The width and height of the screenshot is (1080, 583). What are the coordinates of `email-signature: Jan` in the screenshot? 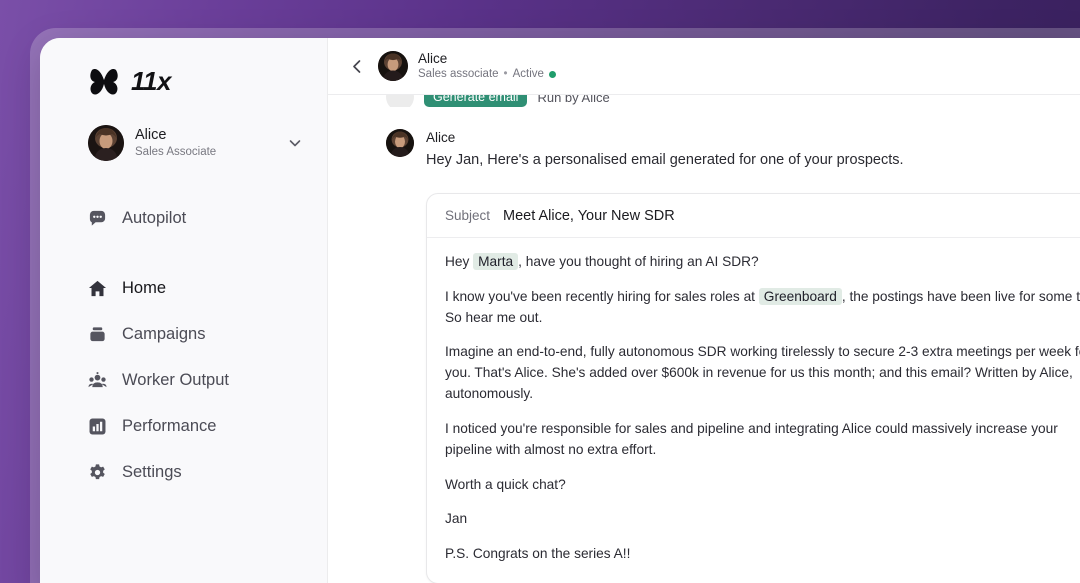 It's located at (456, 519).